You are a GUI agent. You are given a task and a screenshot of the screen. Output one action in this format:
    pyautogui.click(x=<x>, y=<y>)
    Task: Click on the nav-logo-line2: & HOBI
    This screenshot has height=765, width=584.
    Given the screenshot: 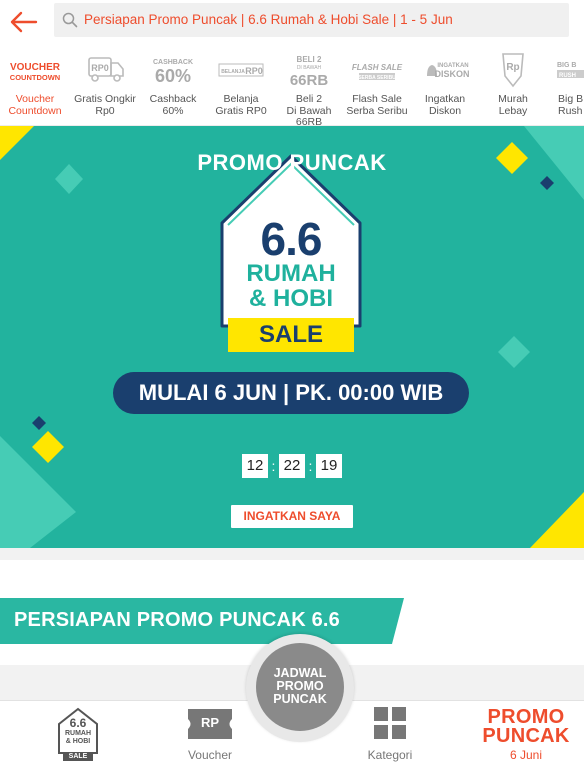 What is the action you would take?
    pyautogui.click(x=78, y=741)
    